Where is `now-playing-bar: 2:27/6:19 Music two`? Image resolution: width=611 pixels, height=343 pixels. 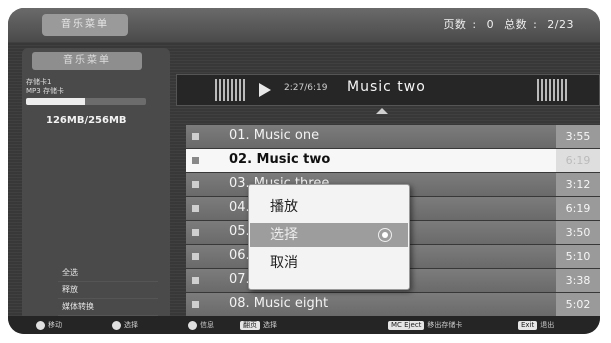 now-playing-bar: 2:27/6:19 Music two is located at coordinates (388, 90).